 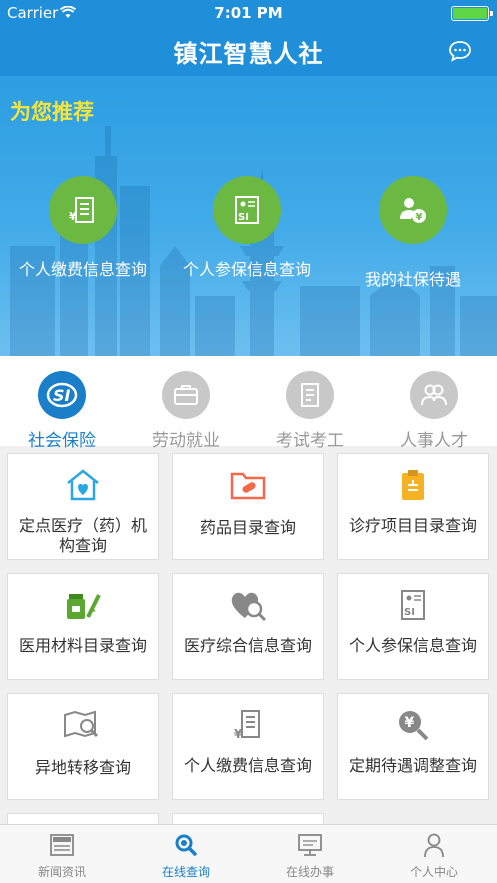 What do you see at coordinates (247, 527) in the screenshot?
I see `service-label: 药品目录查询` at bounding box center [247, 527].